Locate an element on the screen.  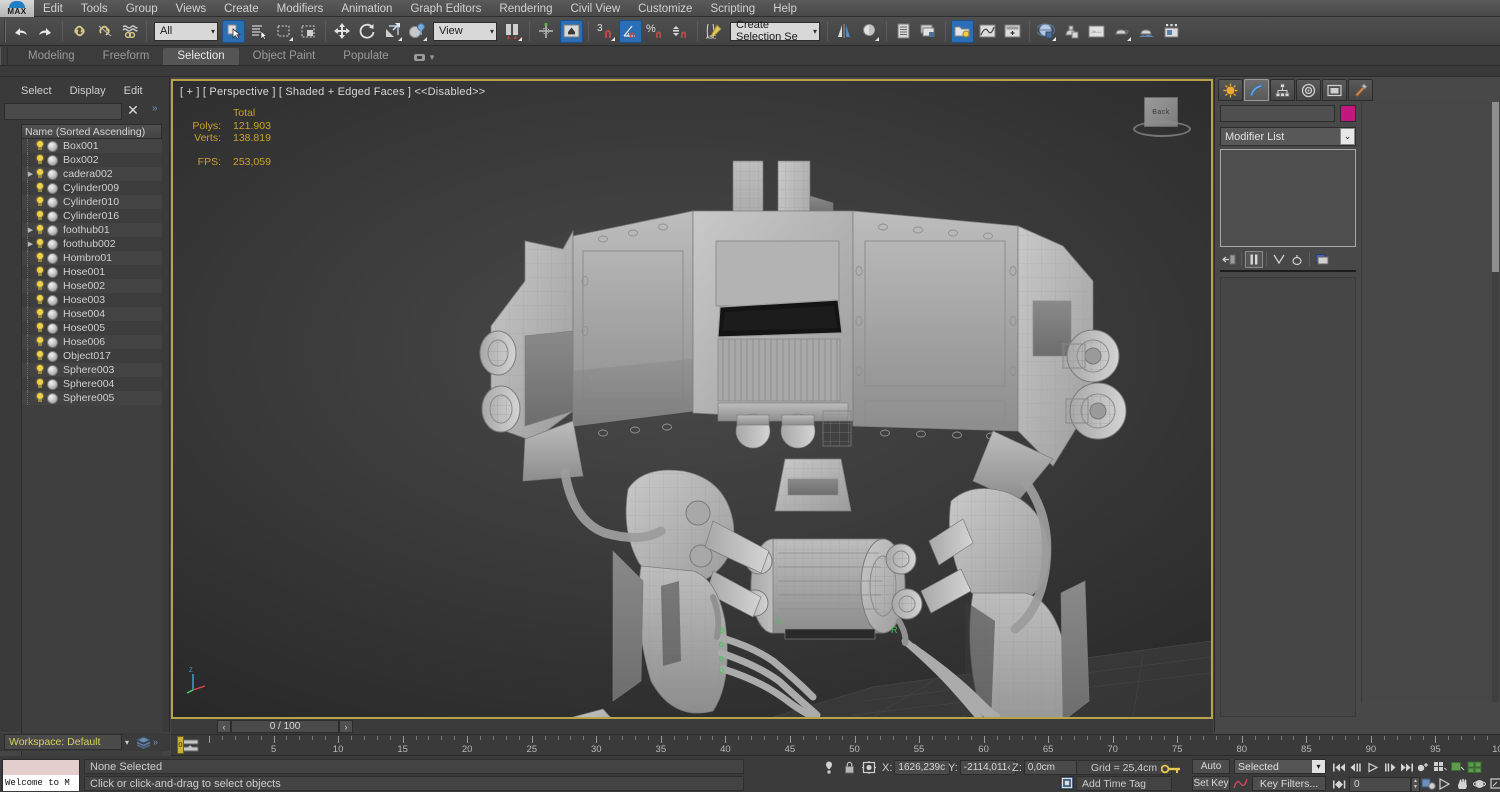
ribbon-tab-populate: Populate is located at coordinates (365, 56).